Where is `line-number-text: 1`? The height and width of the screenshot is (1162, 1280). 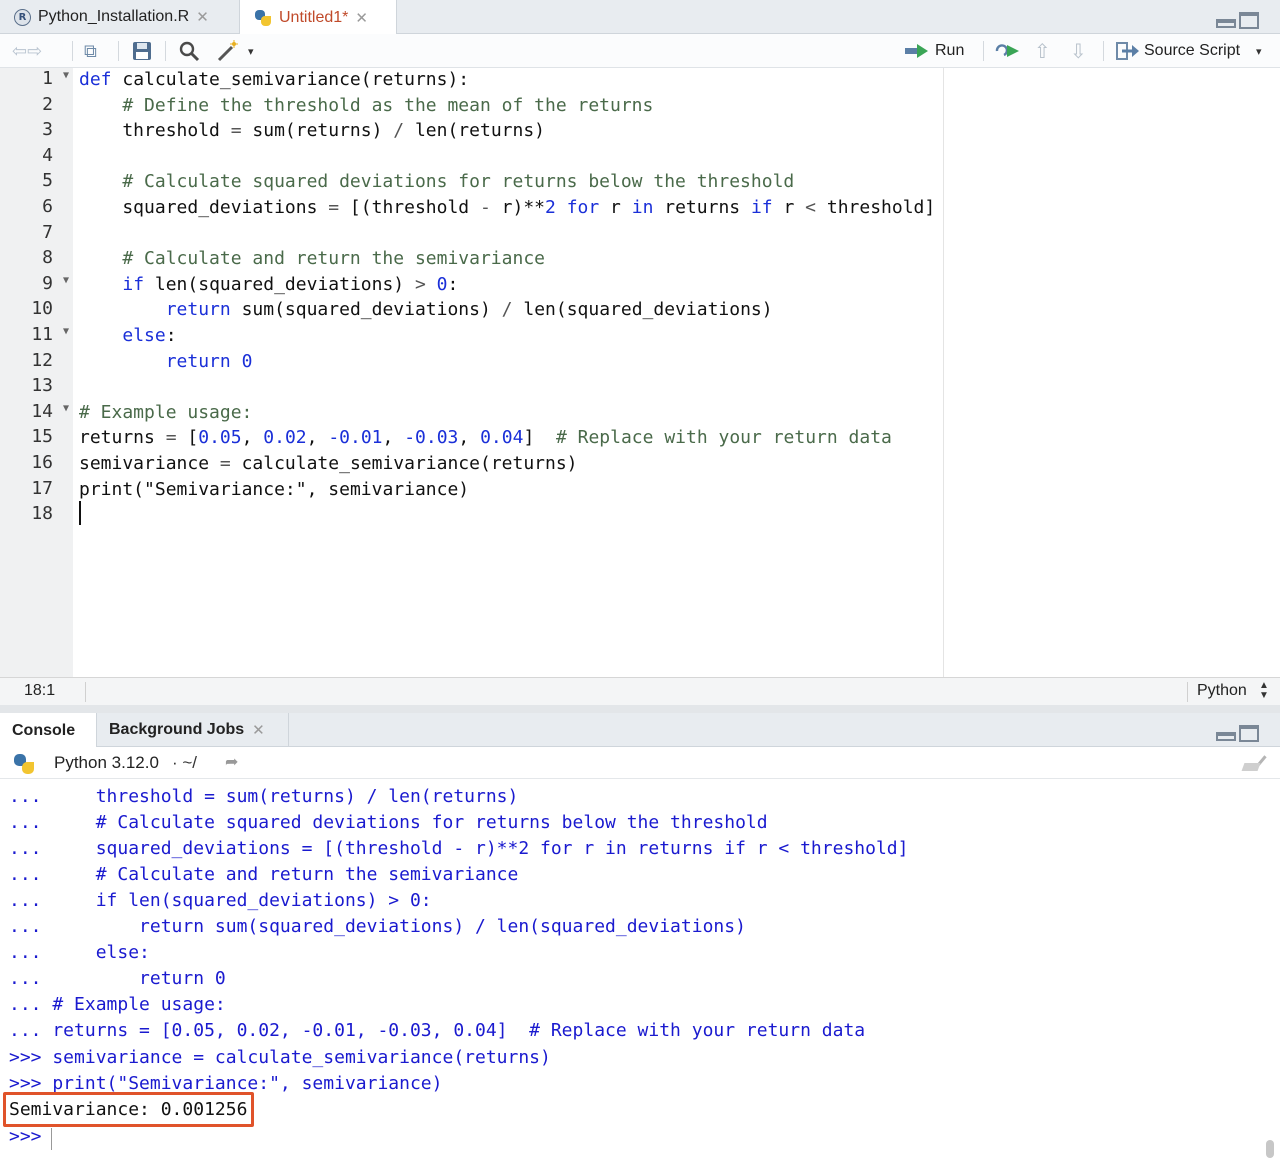 line-number-text: 1 is located at coordinates (47, 78).